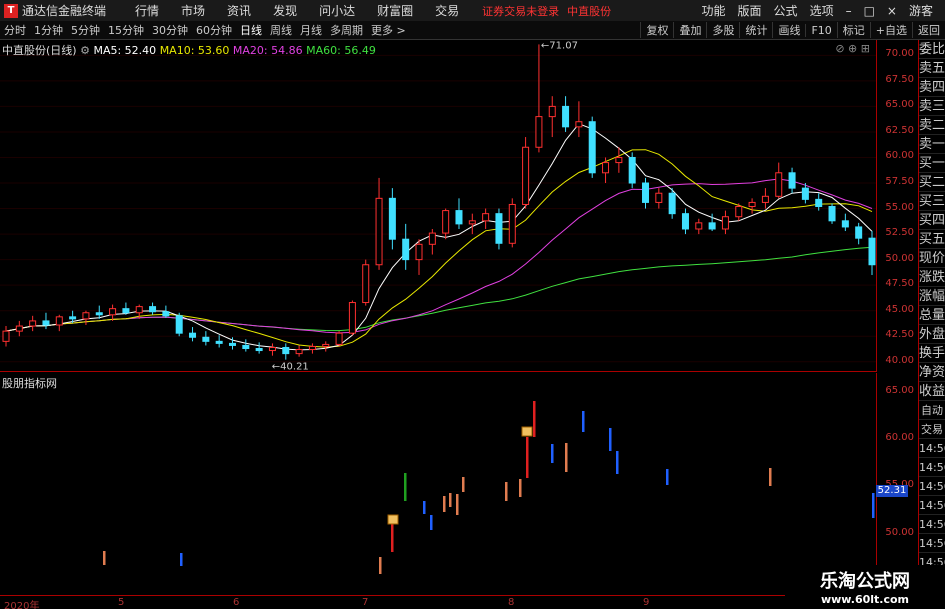 The image size is (945, 609). Describe the element at coordinates (892, 491) in the screenshot. I see `current-price-tag: 52.31` at that location.